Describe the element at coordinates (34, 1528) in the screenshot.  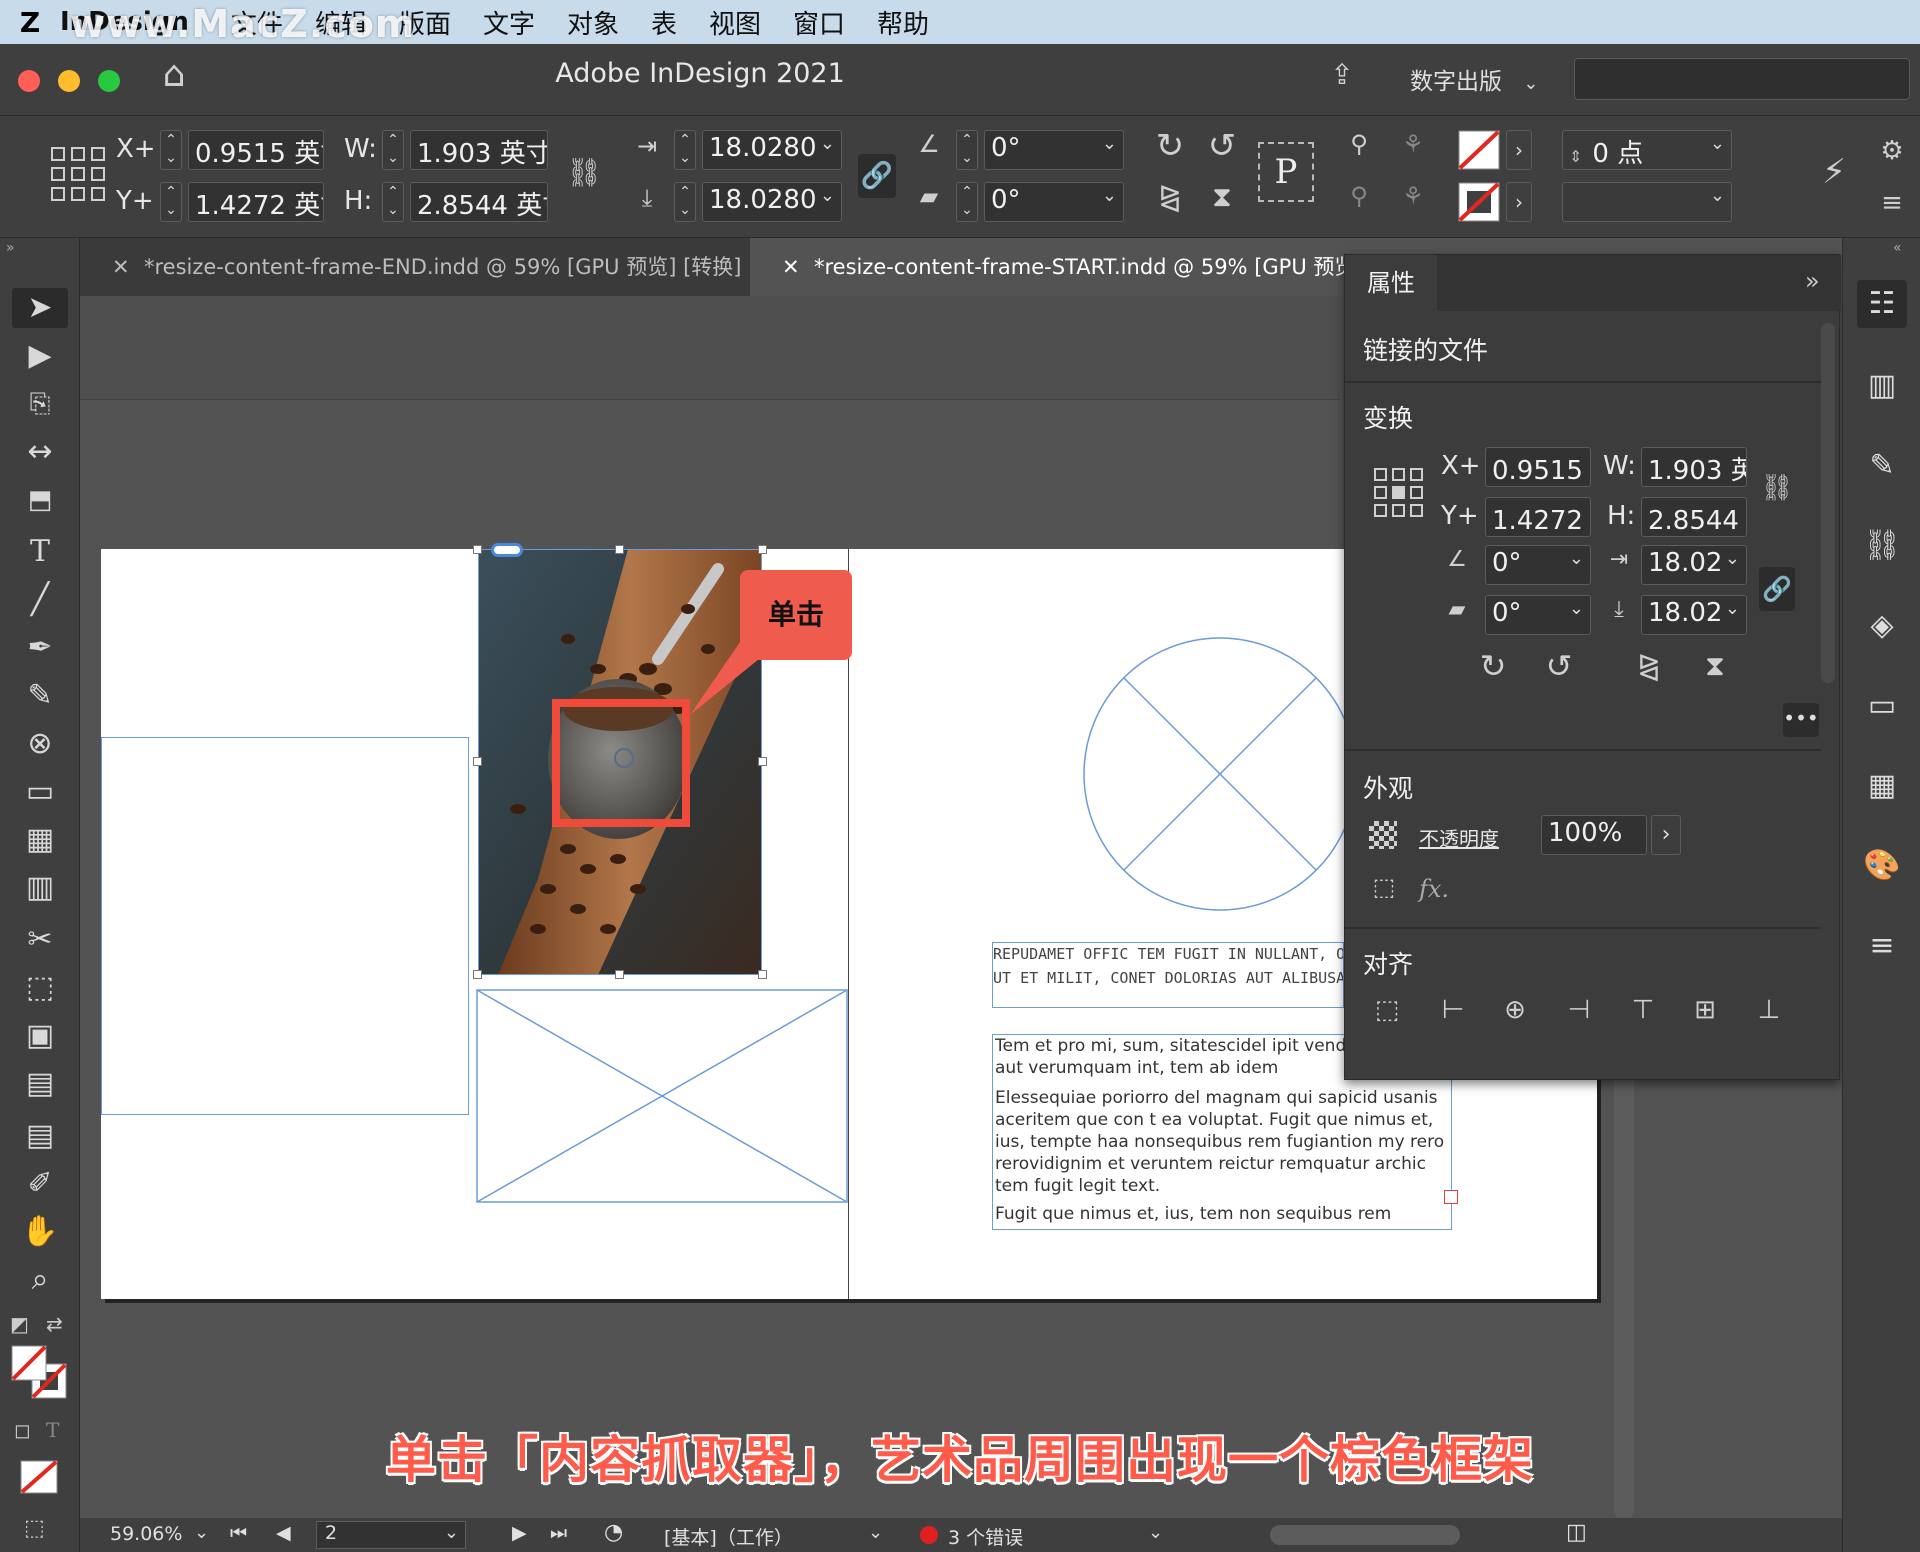
I see `screen-mode-icon: ⬚` at that location.